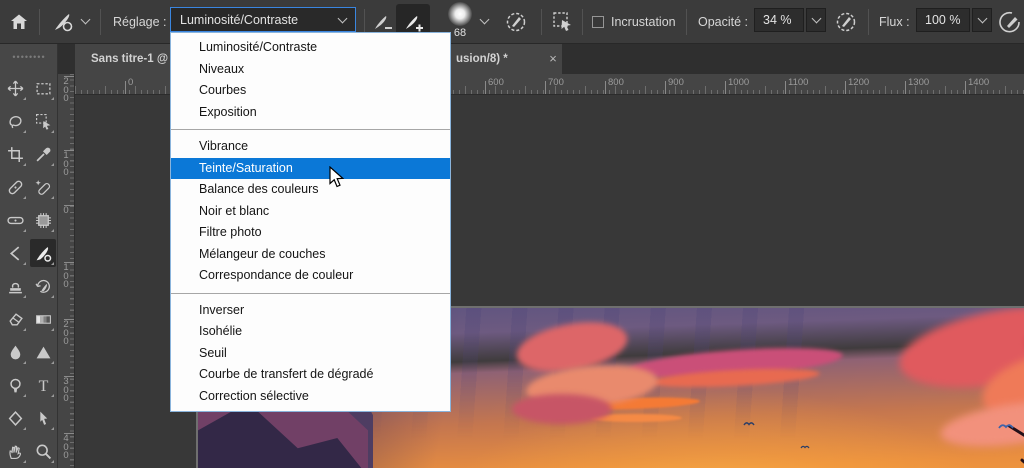  I want to click on menu-item-teinte-saturation: Teinte/Saturation, so click(310, 168).